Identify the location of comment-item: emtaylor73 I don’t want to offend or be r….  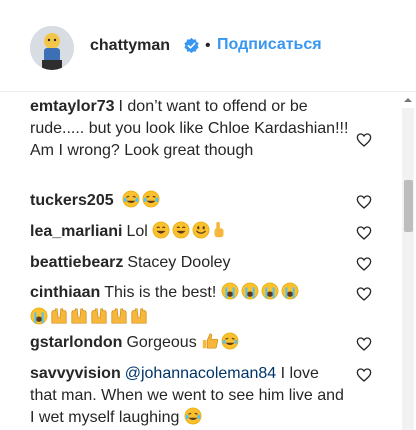
(190, 129).